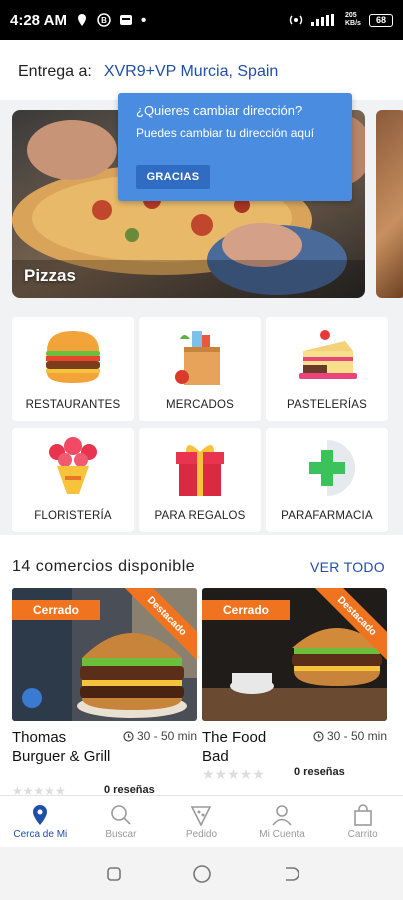 The height and width of the screenshot is (900, 403). What do you see at coordinates (198, 567) in the screenshot?
I see `merchants-header: 14 comercios disponible VER TODO` at bounding box center [198, 567].